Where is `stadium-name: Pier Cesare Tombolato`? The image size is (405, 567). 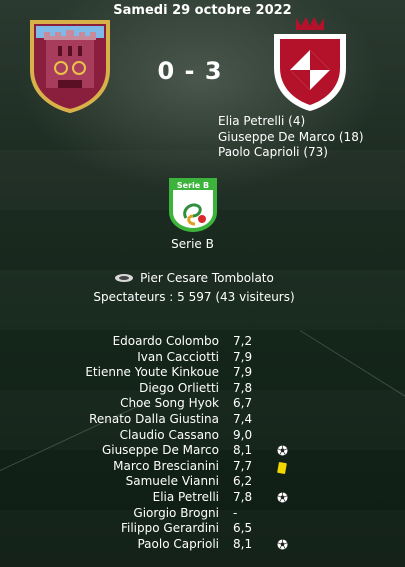 stadium-name: Pier Cesare Tombolato is located at coordinates (207, 278).